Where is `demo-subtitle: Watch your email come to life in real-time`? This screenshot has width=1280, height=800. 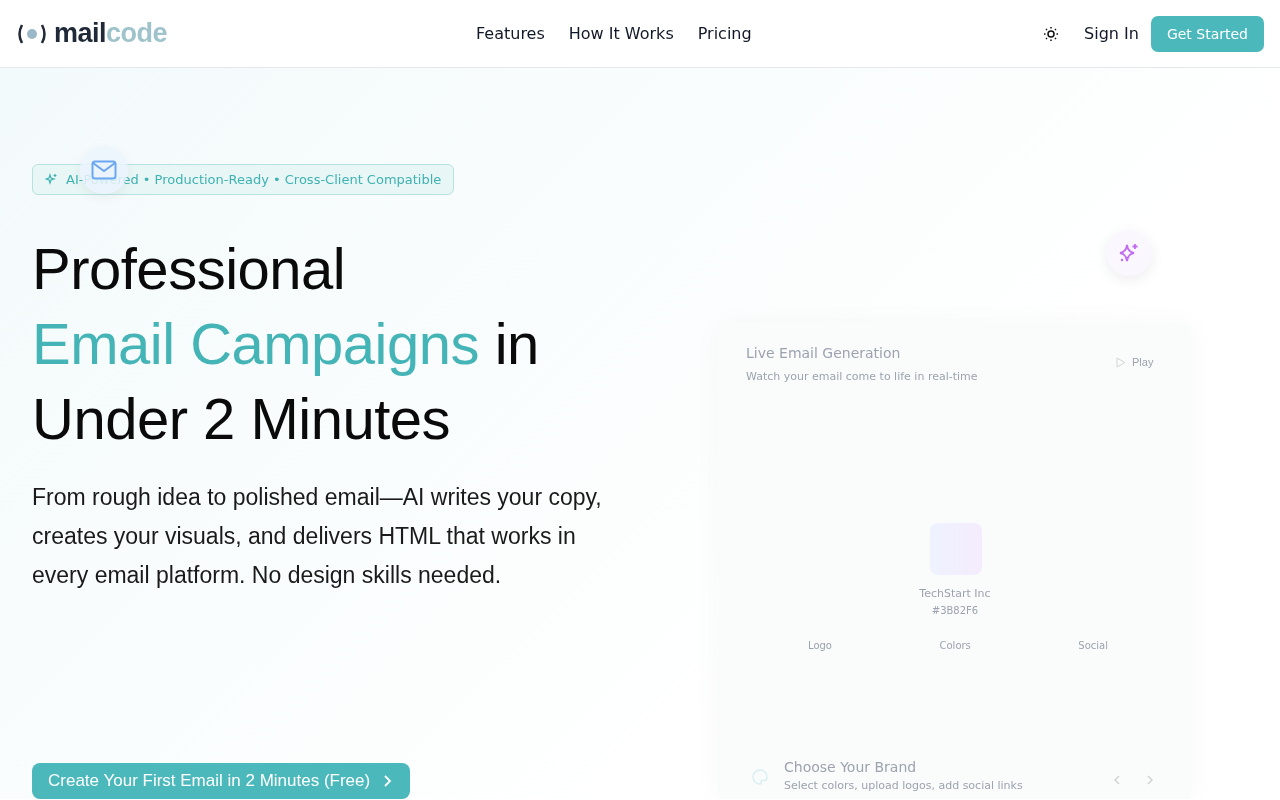 demo-subtitle: Watch your email come to life in real-time is located at coordinates (862, 376).